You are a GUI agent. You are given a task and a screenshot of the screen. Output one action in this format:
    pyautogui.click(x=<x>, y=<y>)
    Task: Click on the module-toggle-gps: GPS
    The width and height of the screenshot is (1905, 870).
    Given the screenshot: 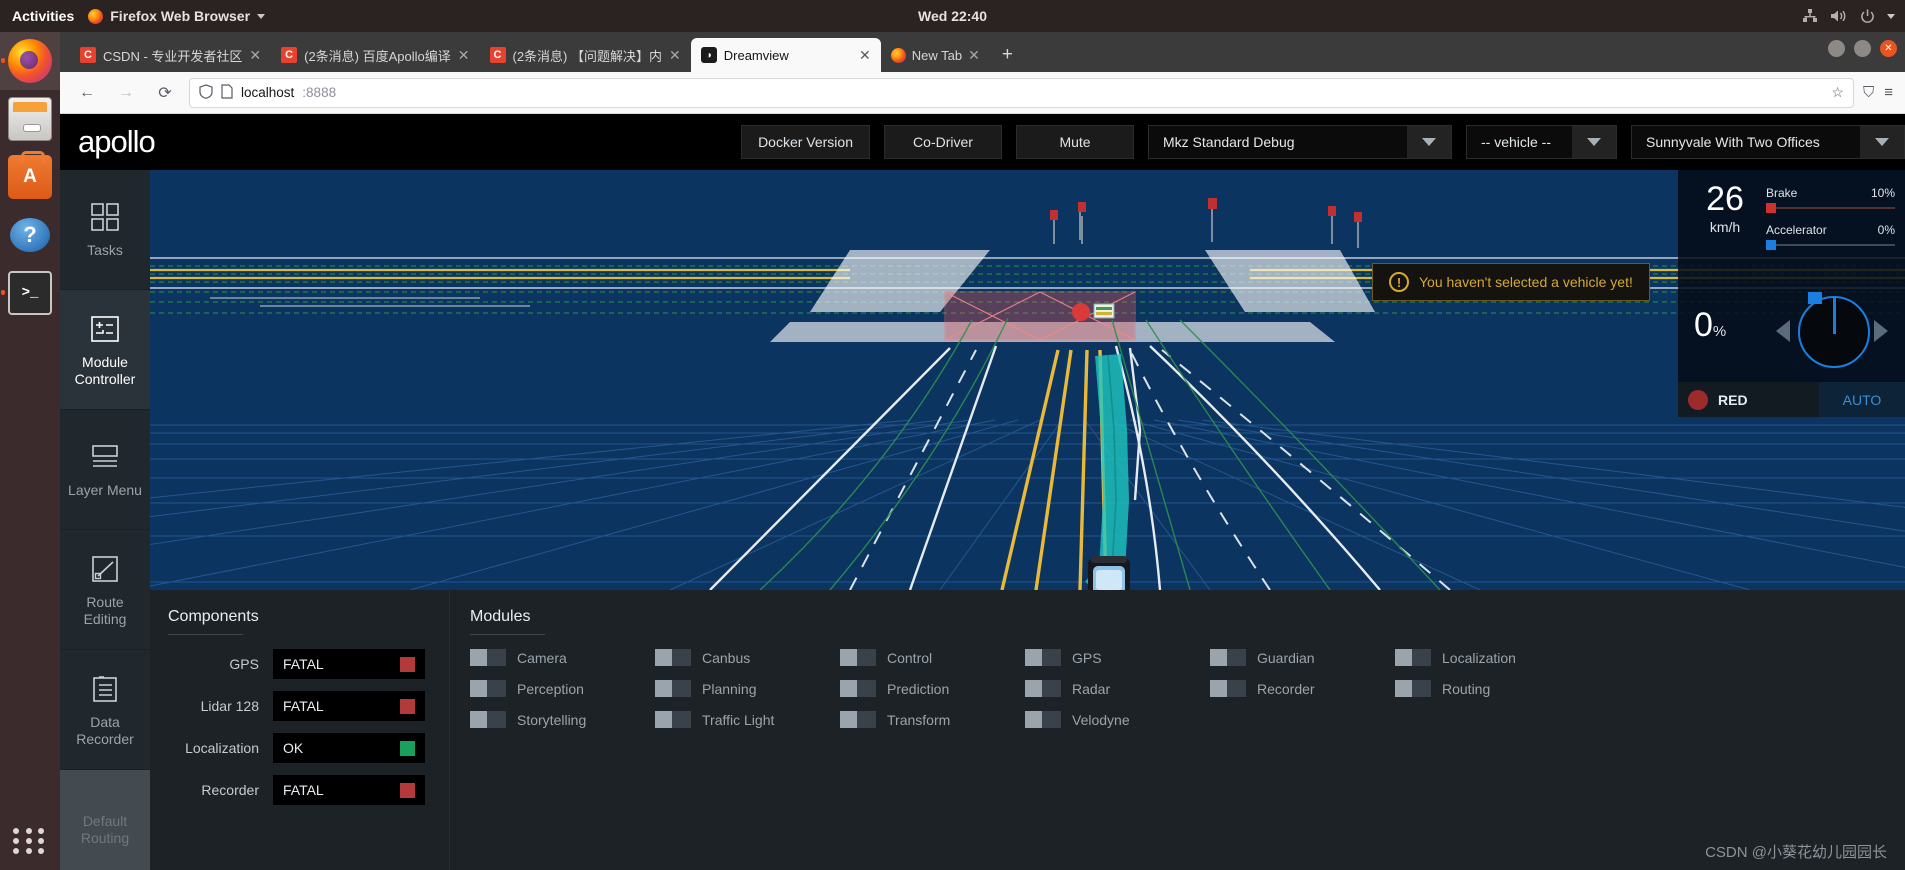 What is the action you would take?
    pyautogui.click(x=1117, y=657)
    